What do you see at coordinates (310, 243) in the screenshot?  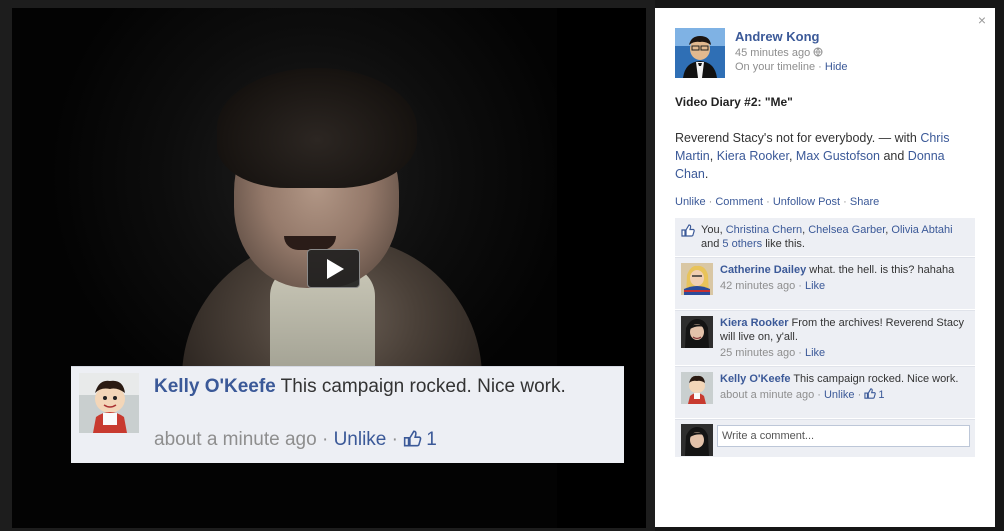 I see `video-subject-mouth` at bounding box center [310, 243].